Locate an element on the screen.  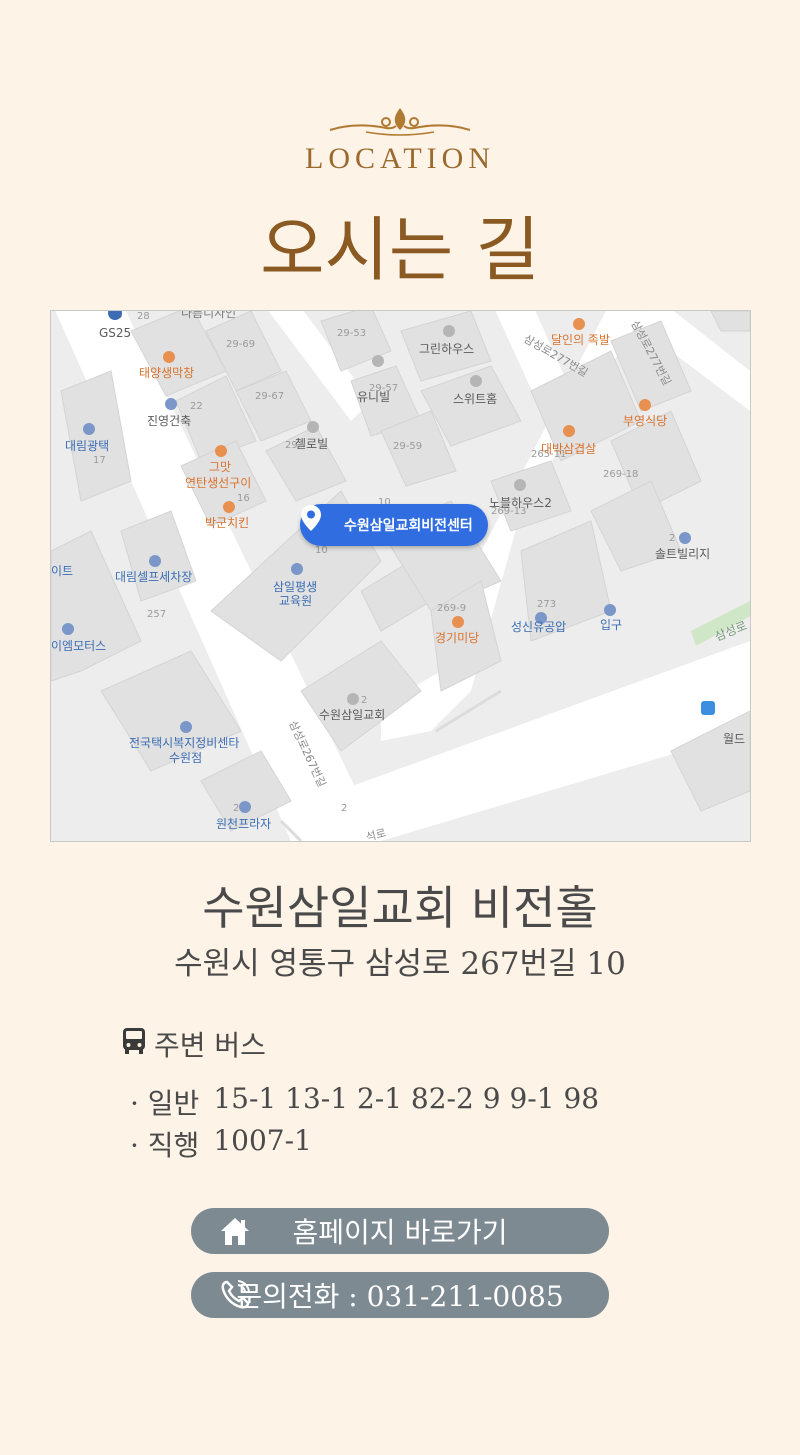
map-lot-number: 28 is located at coordinates (143, 316).